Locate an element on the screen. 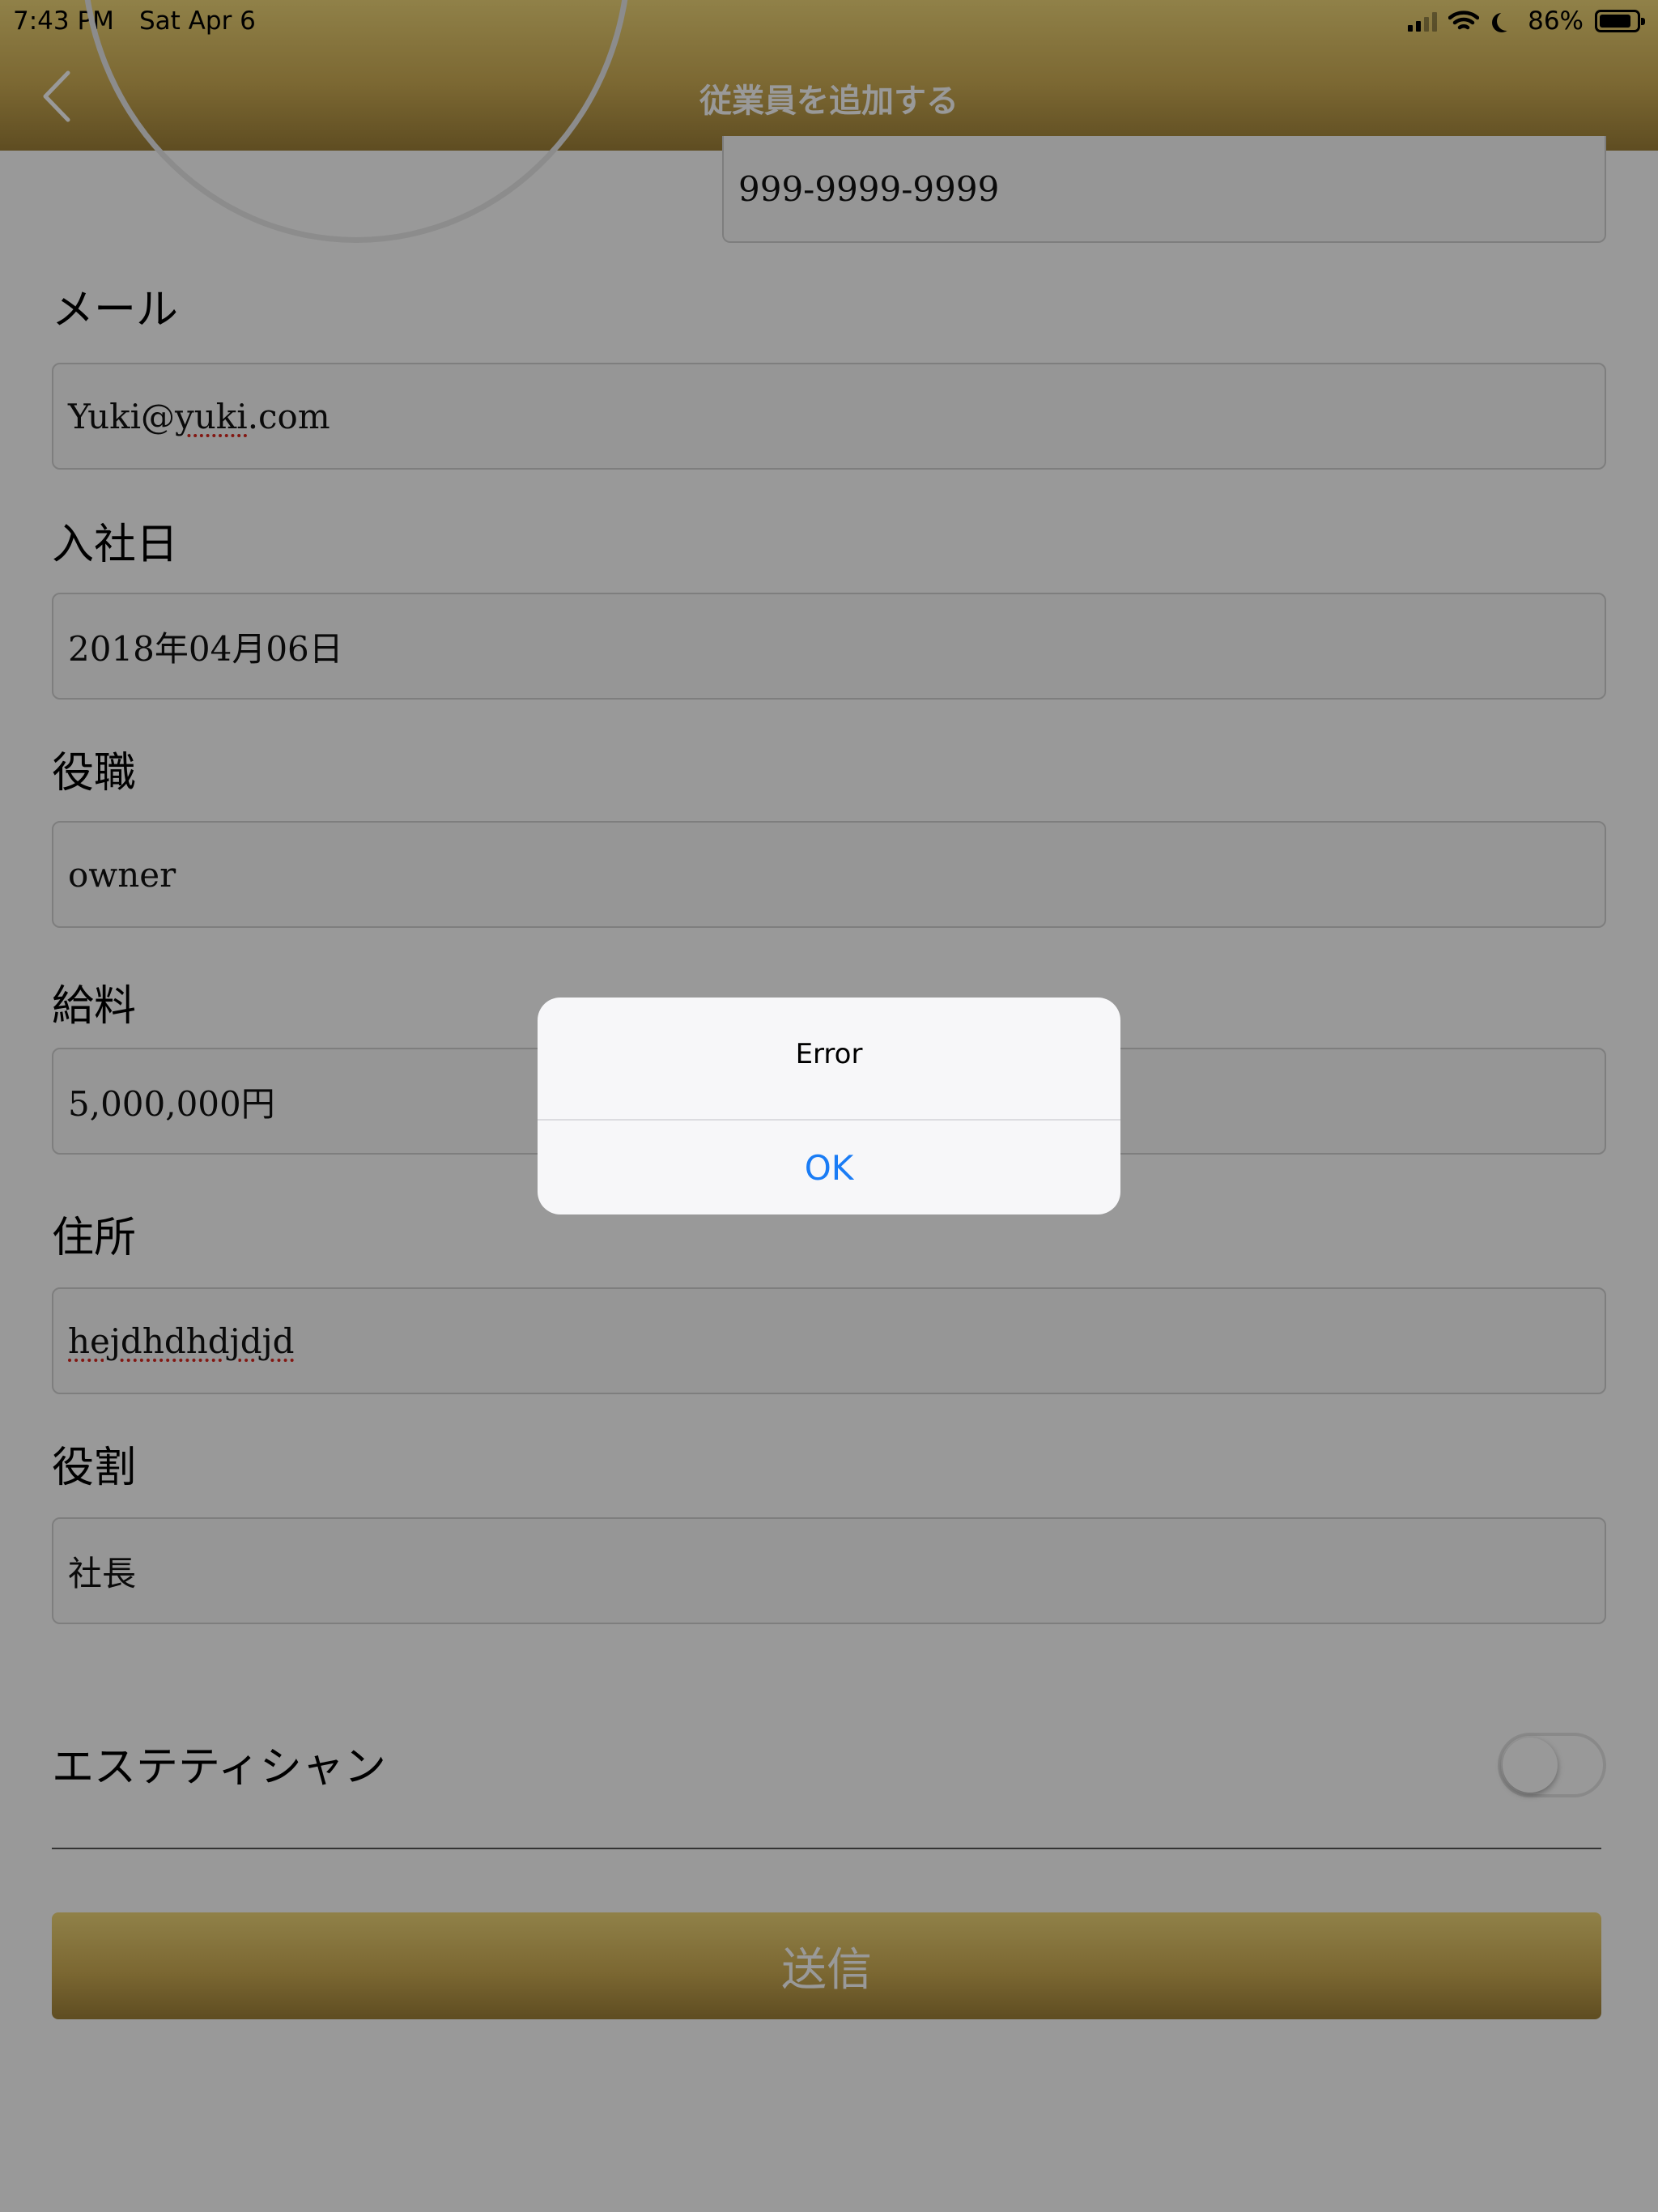  error-alert: Error OK is located at coordinates (829, 1106).